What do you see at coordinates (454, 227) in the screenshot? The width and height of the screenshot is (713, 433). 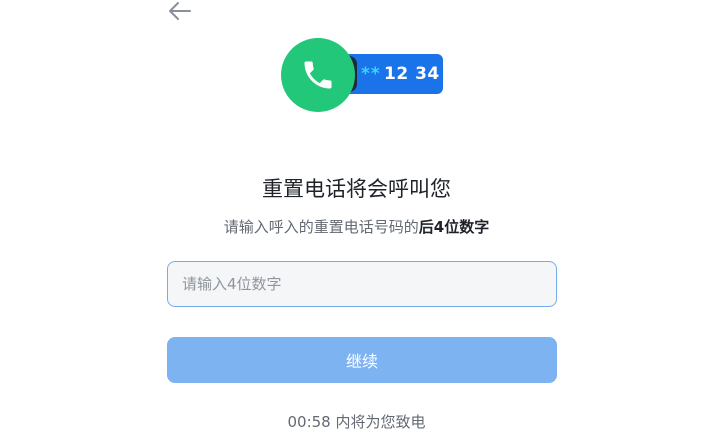 I see `instruction-emphasis: 后4位数字` at bounding box center [454, 227].